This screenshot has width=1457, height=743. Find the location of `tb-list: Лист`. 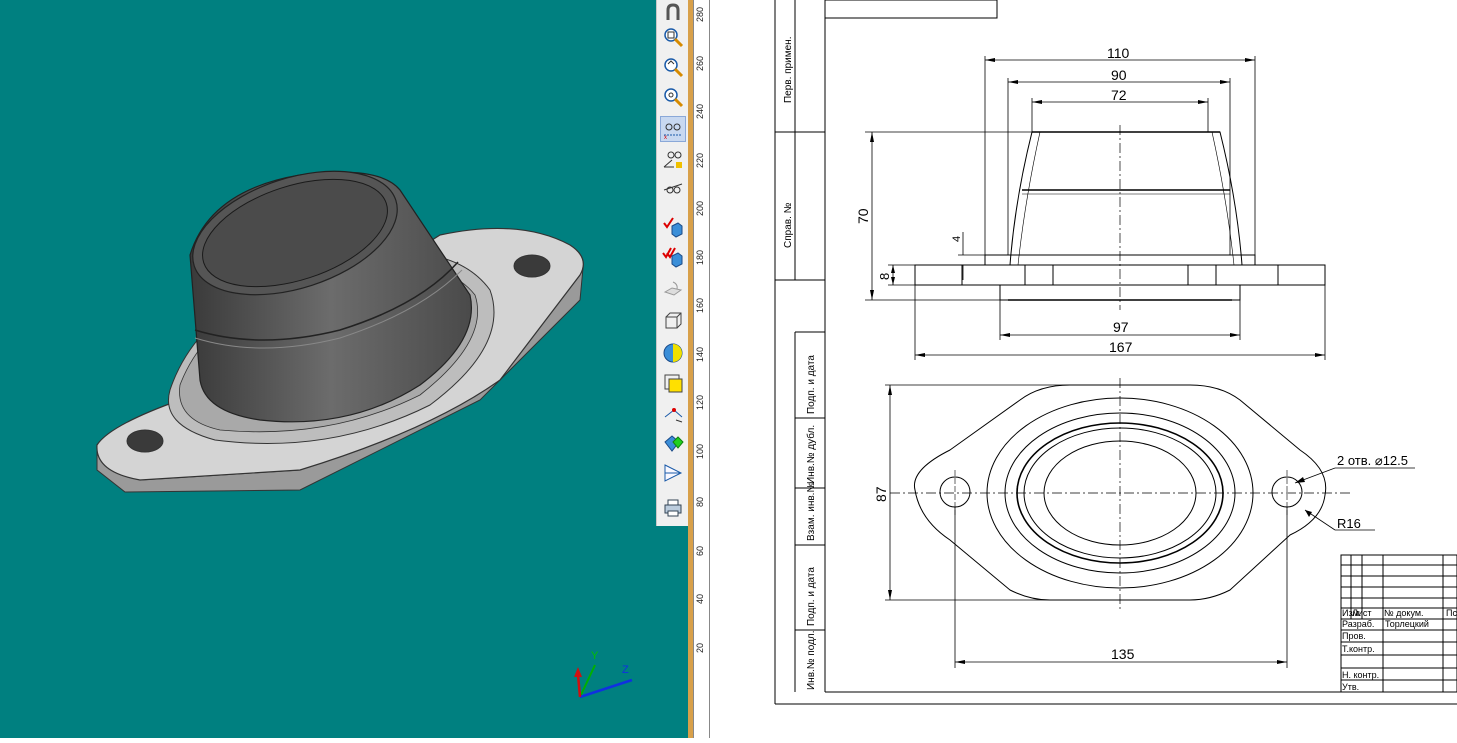

tb-list: Лист is located at coordinates (1362, 613).